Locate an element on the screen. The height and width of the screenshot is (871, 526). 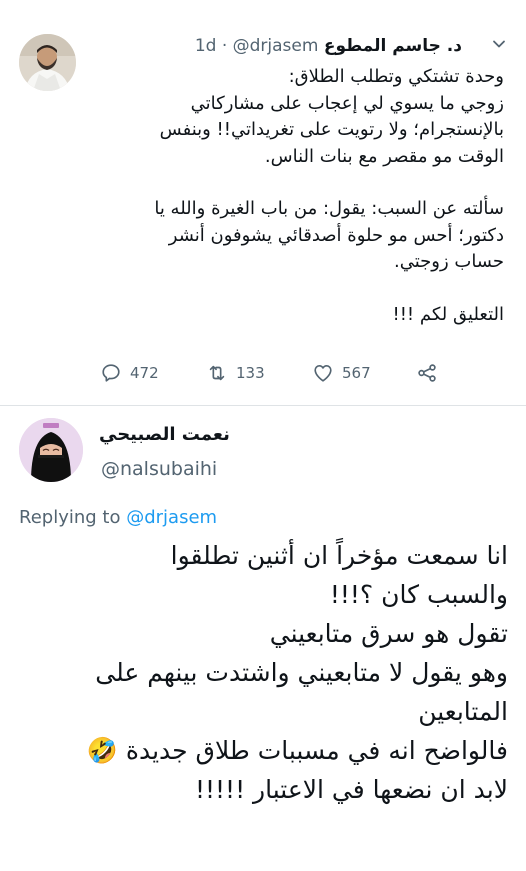
tweet-time: 1d is located at coordinates (206, 46).